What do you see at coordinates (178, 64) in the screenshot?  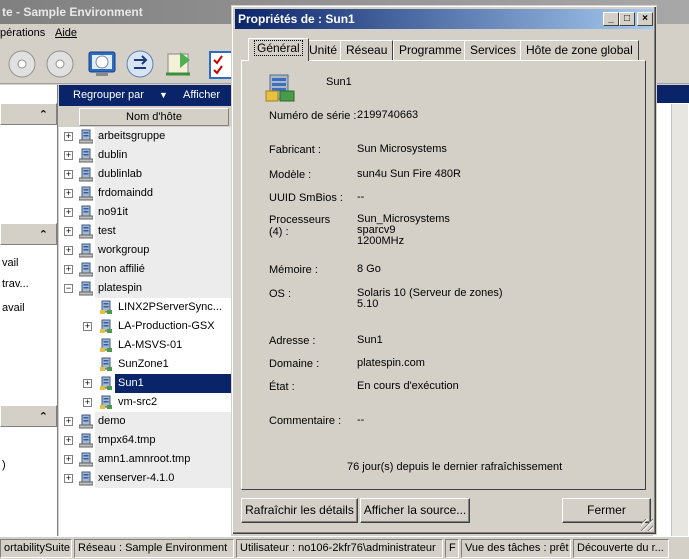 I see `scroll-icon` at bounding box center [178, 64].